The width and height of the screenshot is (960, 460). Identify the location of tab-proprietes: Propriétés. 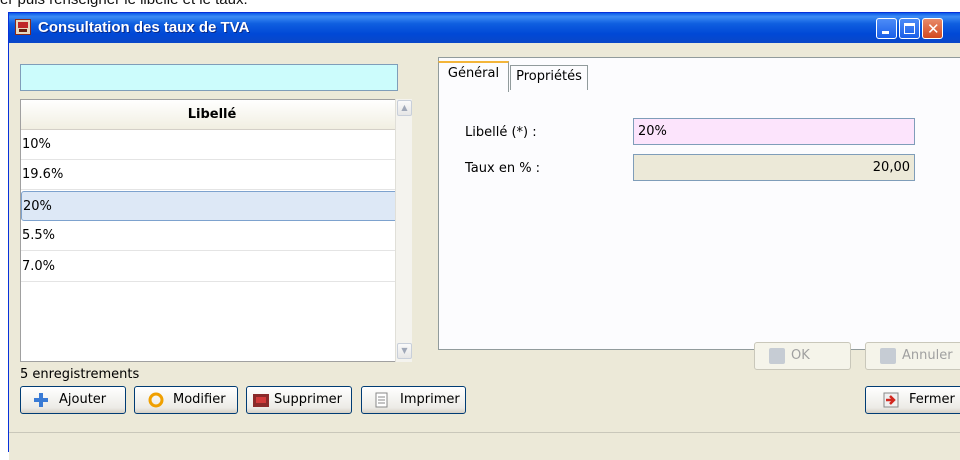
(549, 77).